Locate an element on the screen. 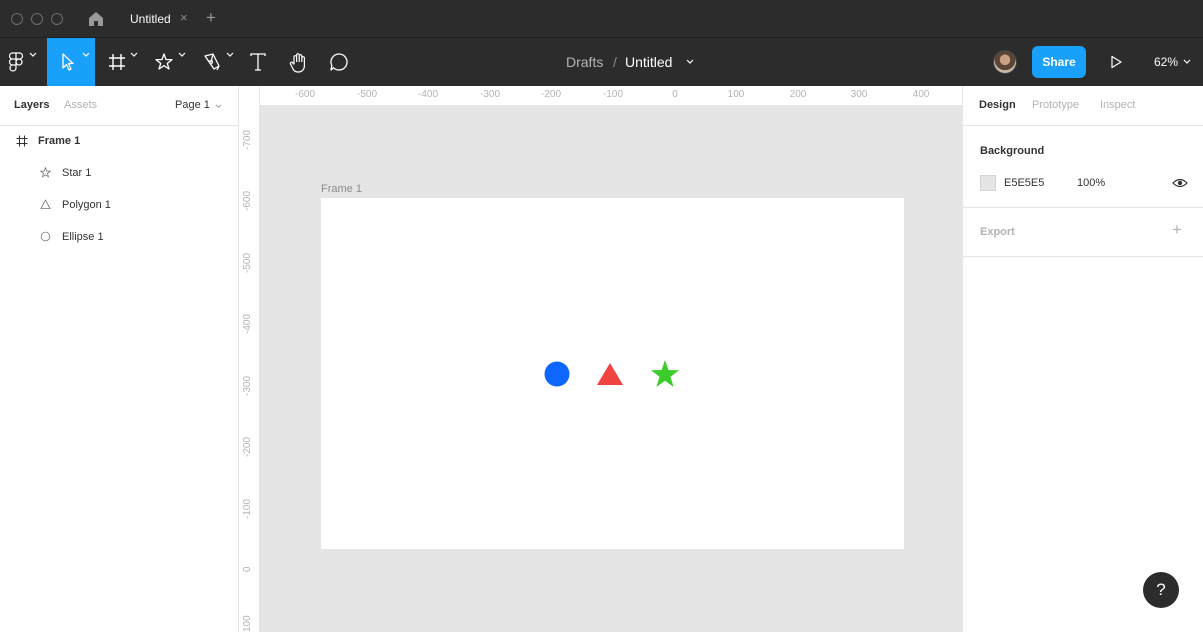  window-close-button is located at coordinates (17, 19).